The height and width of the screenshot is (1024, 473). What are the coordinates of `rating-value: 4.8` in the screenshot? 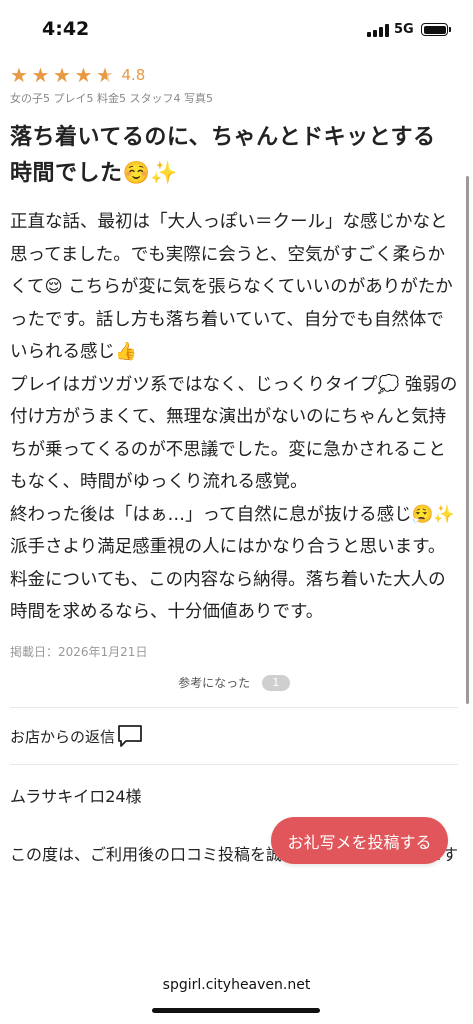 It's located at (133, 75).